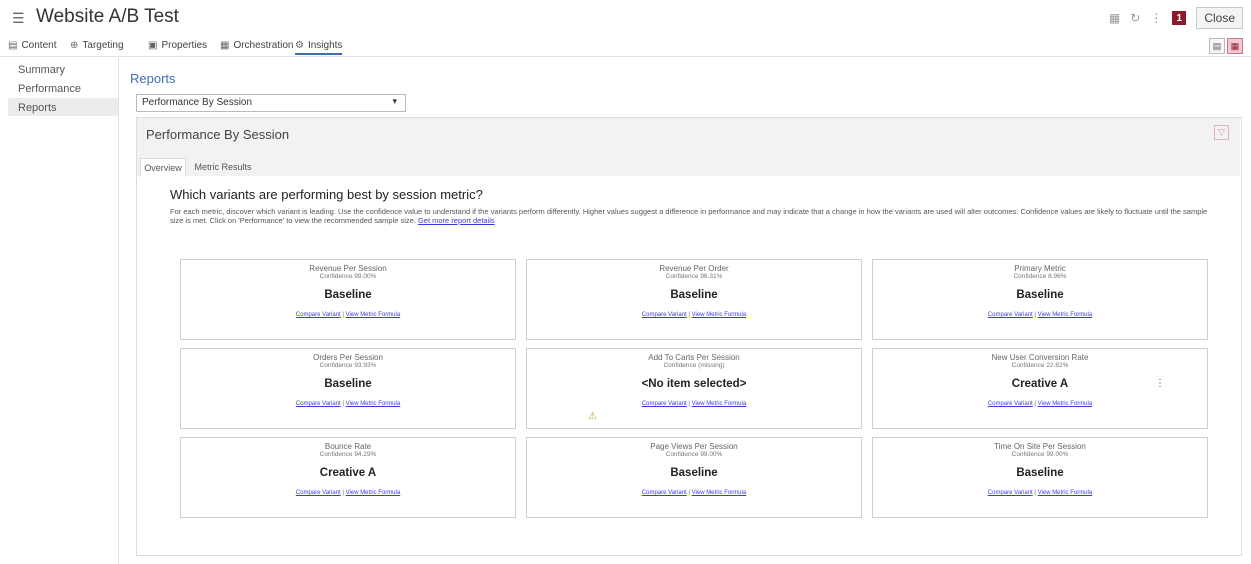 The image size is (1251, 564). What do you see at coordinates (225, 45) in the screenshot?
I see `calendar-icon: ▦` at bounding box center [225, 45].